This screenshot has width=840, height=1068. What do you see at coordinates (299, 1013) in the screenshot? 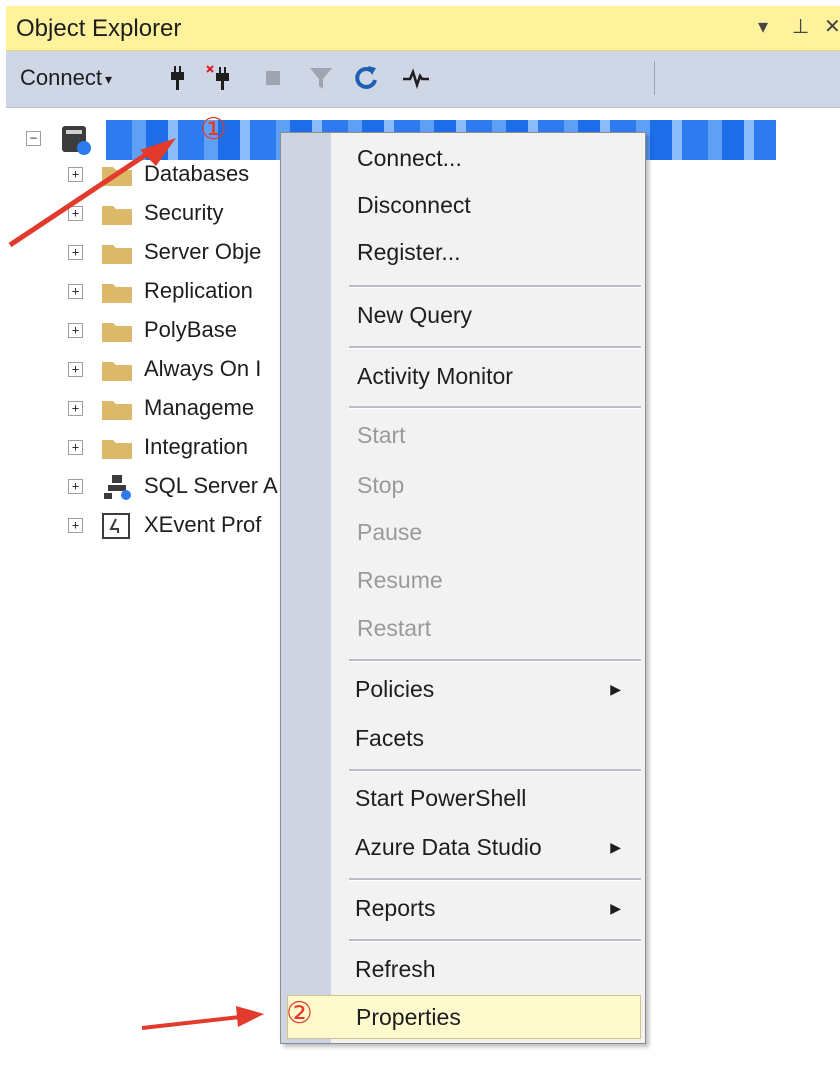
I see `step-2-marker: ②` at bounding box center [299, 1013].